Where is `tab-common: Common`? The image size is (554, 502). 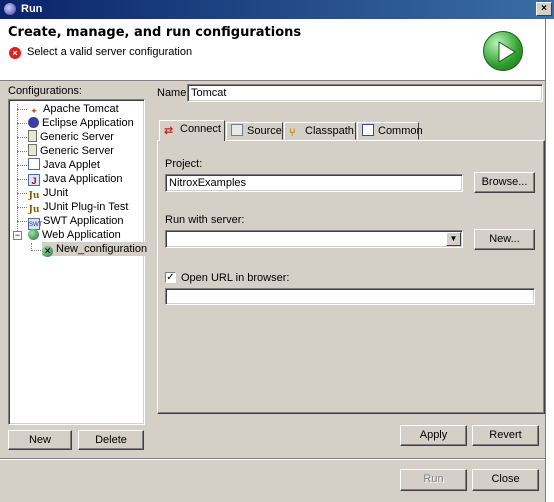
tab-common: Common is located at coordinates (390, 131).